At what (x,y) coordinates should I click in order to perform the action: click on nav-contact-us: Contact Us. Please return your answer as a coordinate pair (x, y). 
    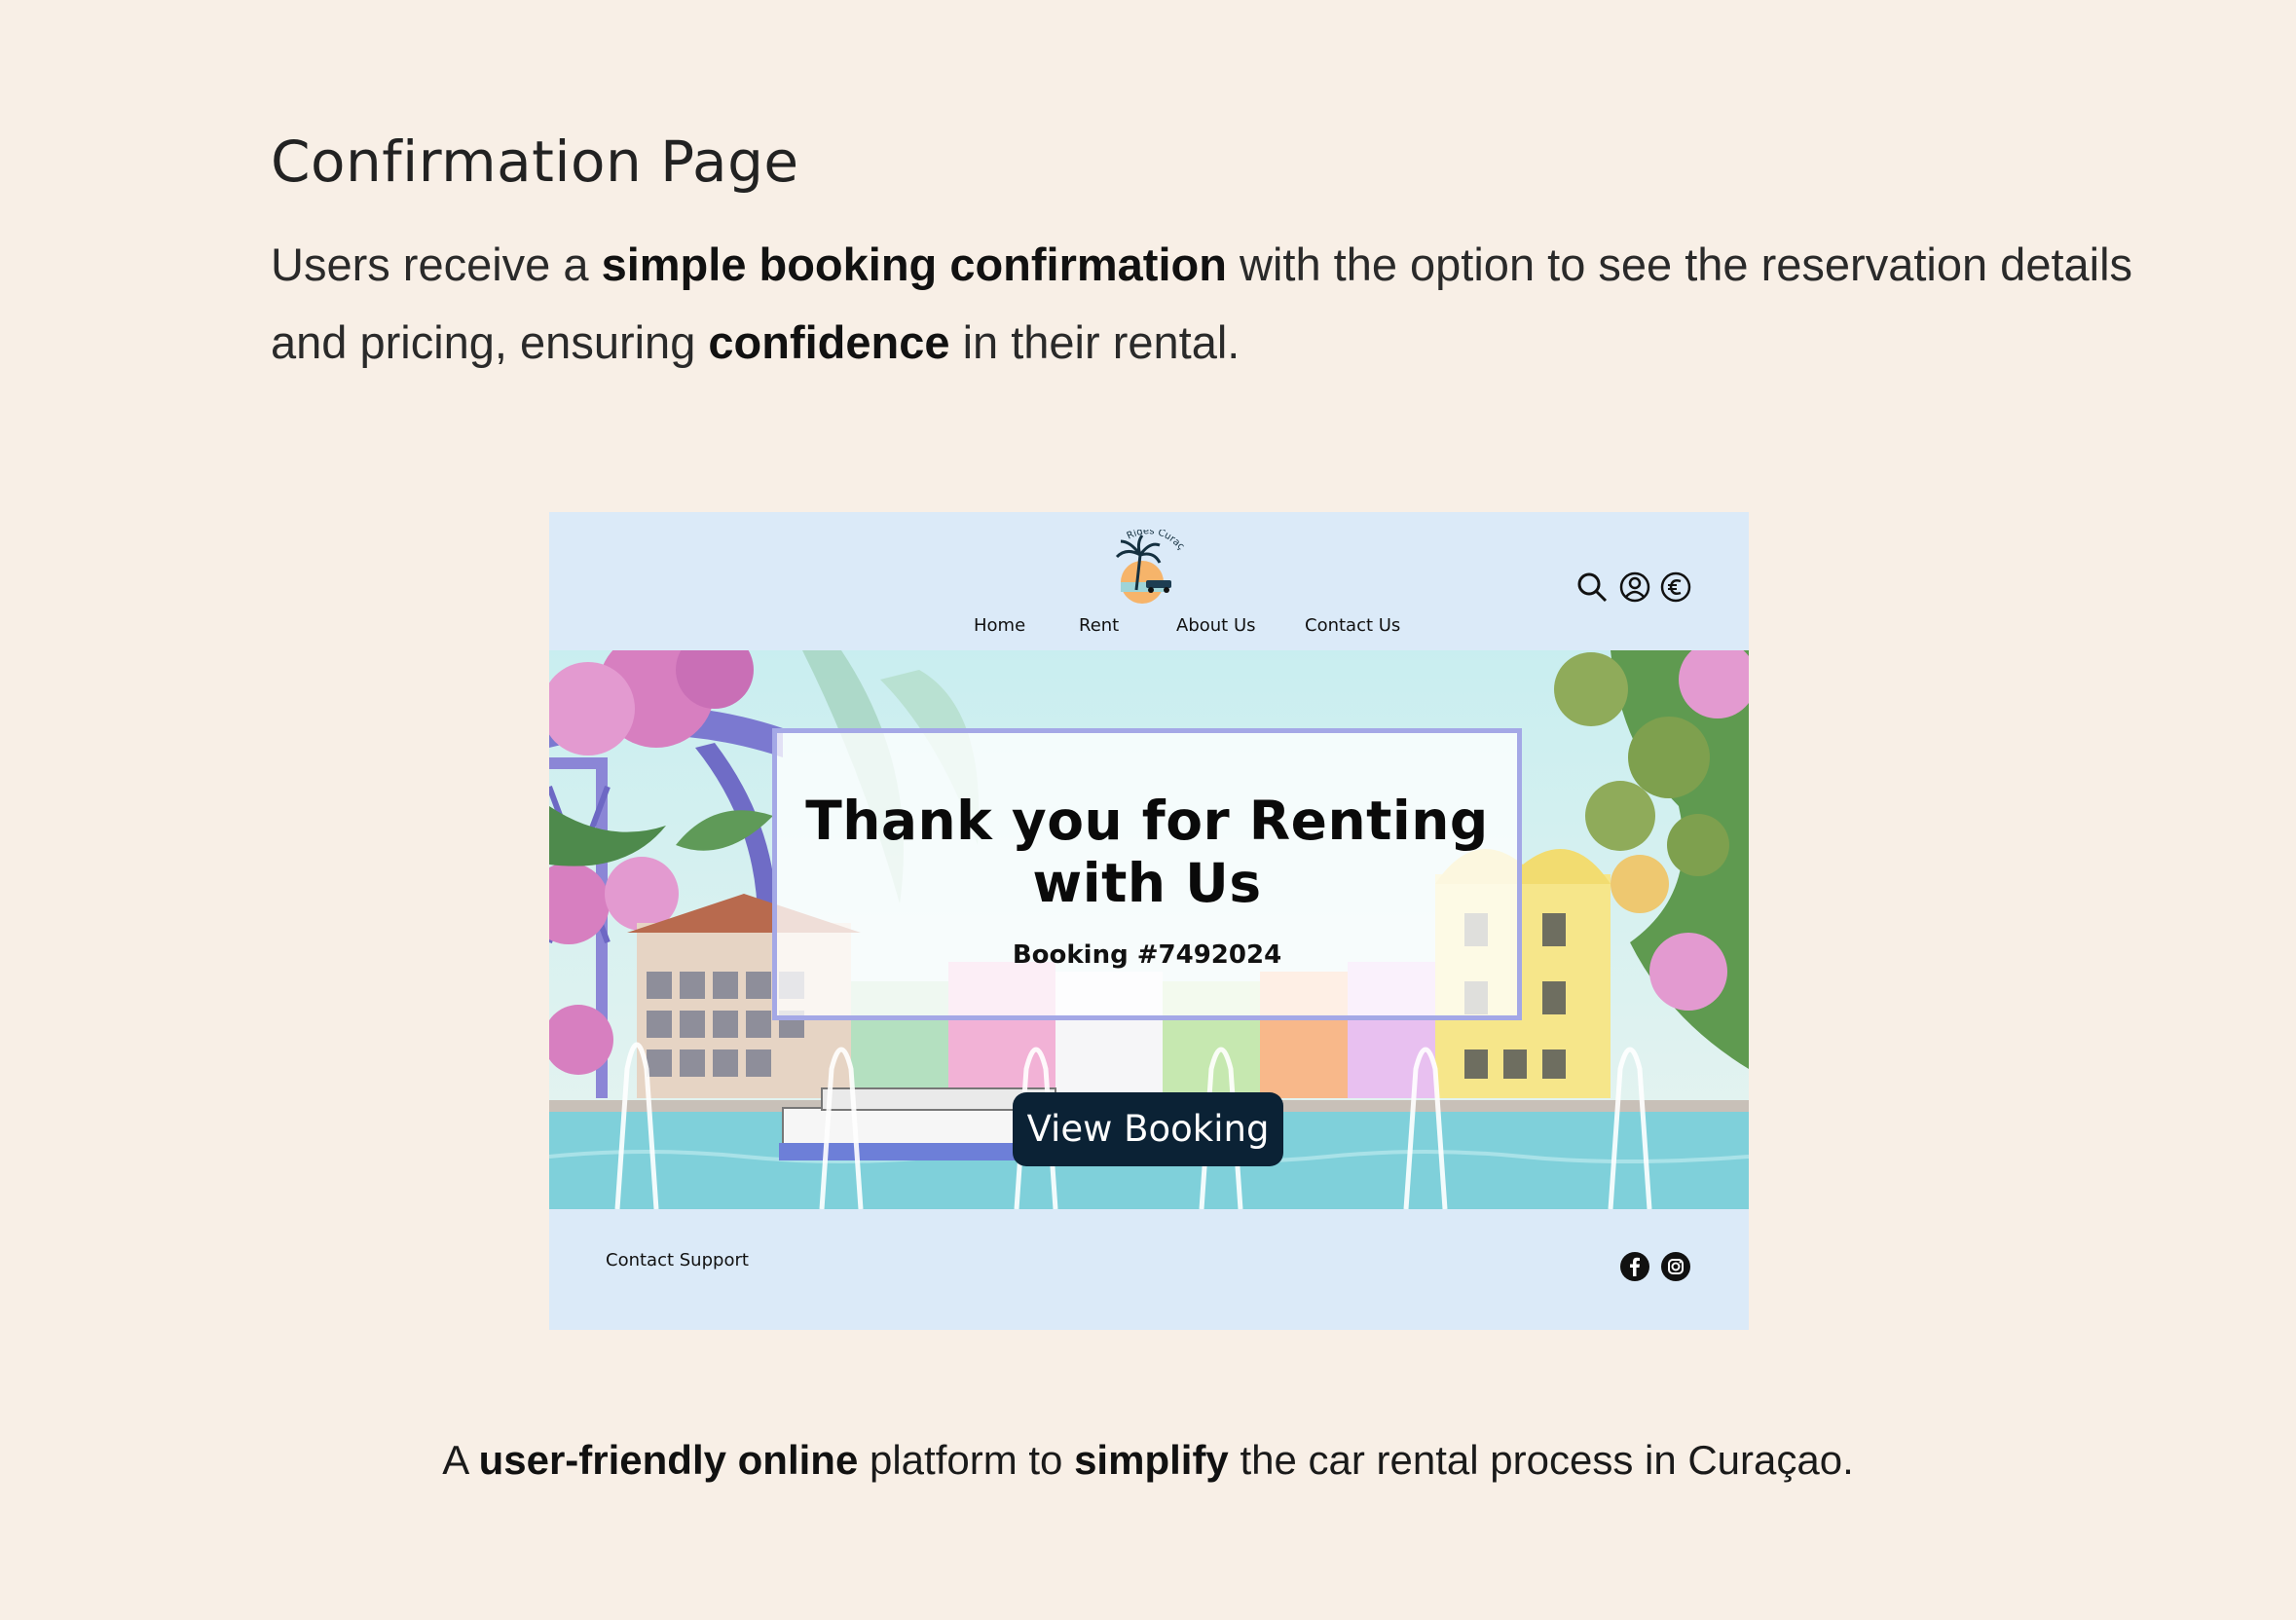
    Looking at the image, I should click on (1353, 625).